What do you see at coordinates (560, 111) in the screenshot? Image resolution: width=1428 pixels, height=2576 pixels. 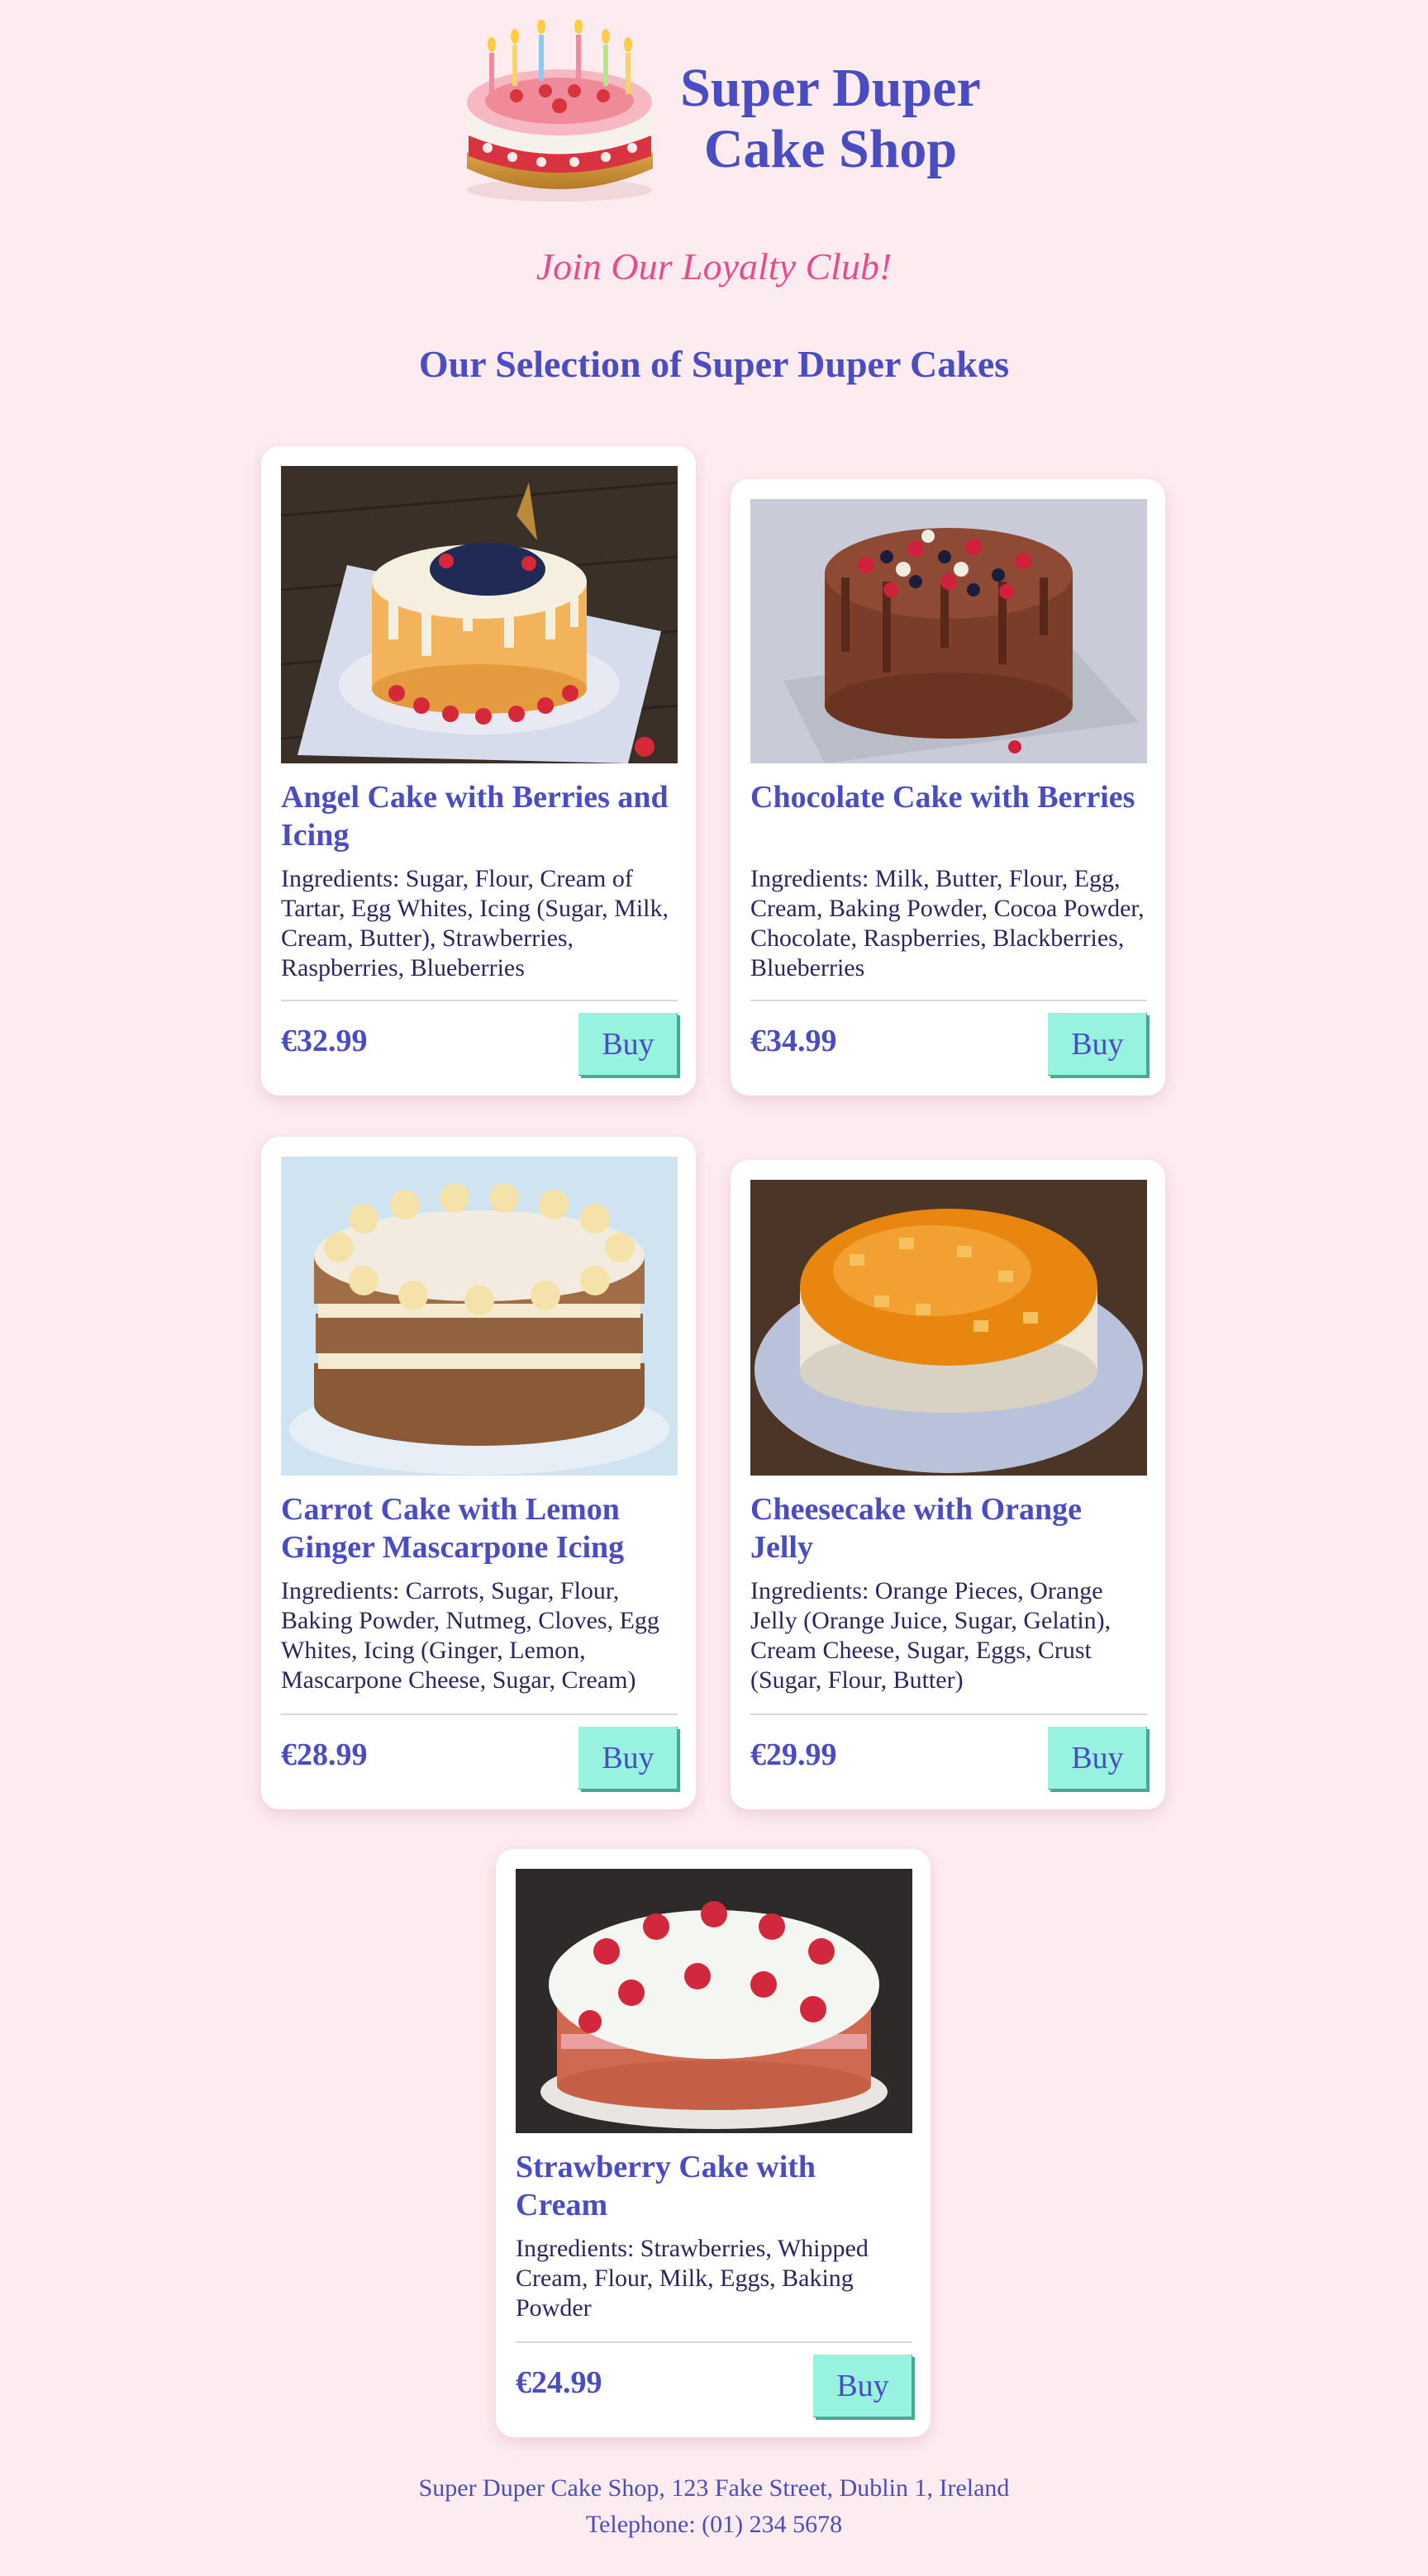 I see `birthday-cake-icon` at bounding box center [560, 111].